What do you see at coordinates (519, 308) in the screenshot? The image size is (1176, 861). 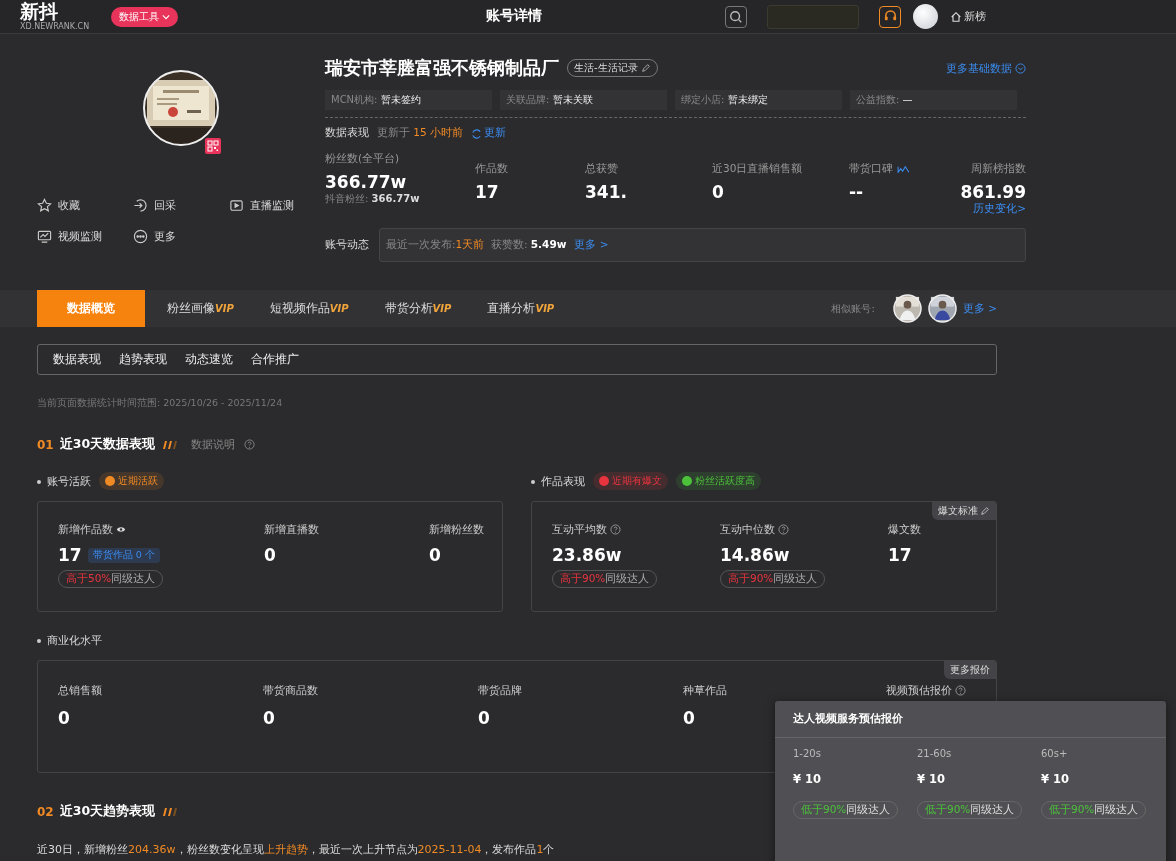 I see `tab: 直播分析VIP` at bounding box center [519, 308].